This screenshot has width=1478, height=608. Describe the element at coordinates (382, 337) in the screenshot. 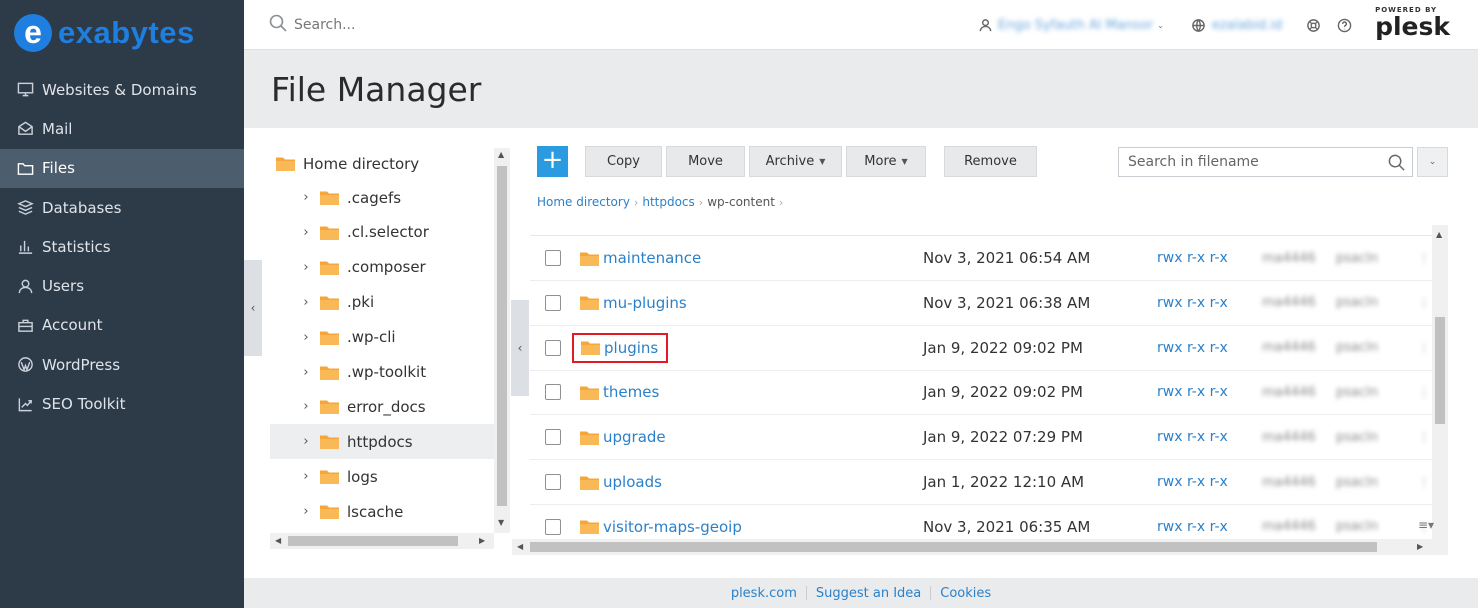

I see `tree-item: › .wp-cli` at that location.